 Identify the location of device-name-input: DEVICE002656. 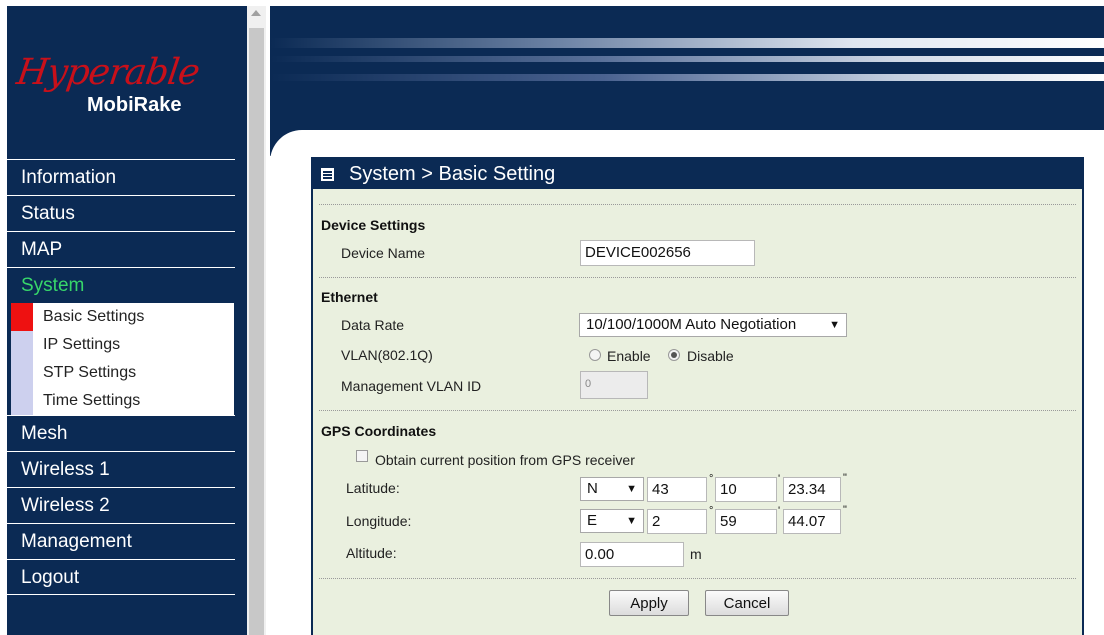
(667, 253).